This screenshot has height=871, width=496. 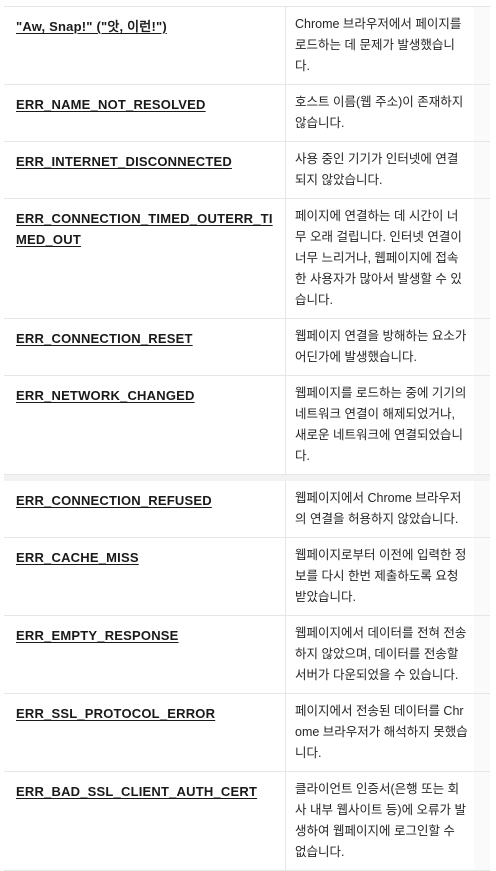 I want to click on error-code-link: "Aw, Snap!" ("앗, 이런!"), so click(x=145, y=45).